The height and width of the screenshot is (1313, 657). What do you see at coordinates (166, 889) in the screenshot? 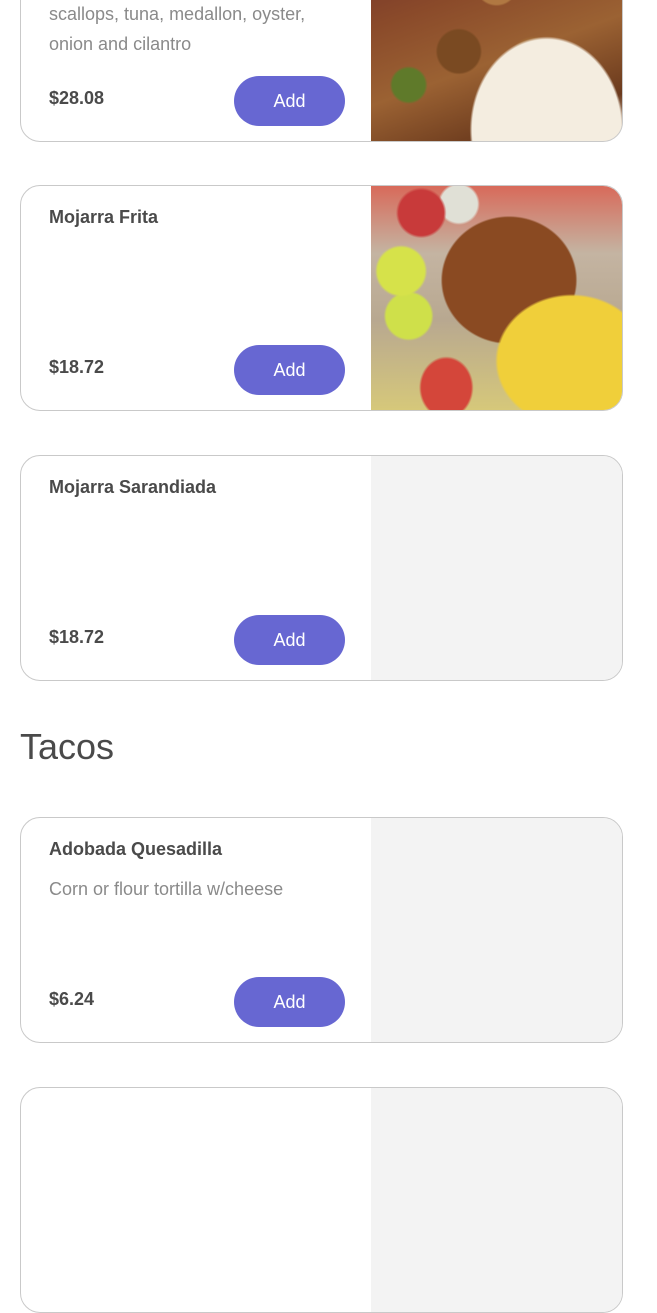
I see `menu-item-description: Corn or flour tortilla w/cheese` at bounding box center [166, 889].